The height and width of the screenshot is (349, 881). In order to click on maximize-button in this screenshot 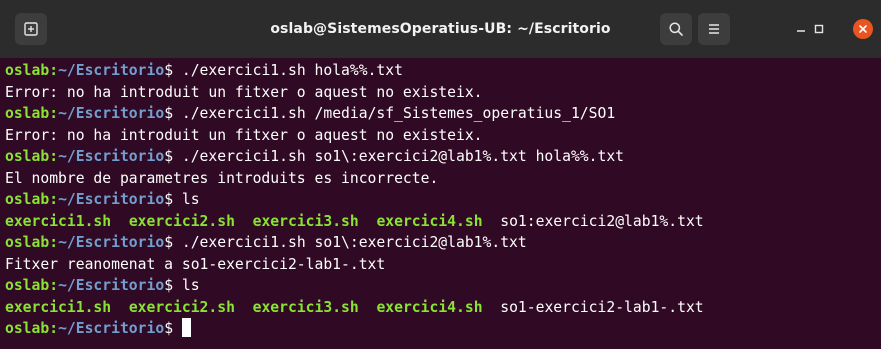, I will do `click(819, 29)`.